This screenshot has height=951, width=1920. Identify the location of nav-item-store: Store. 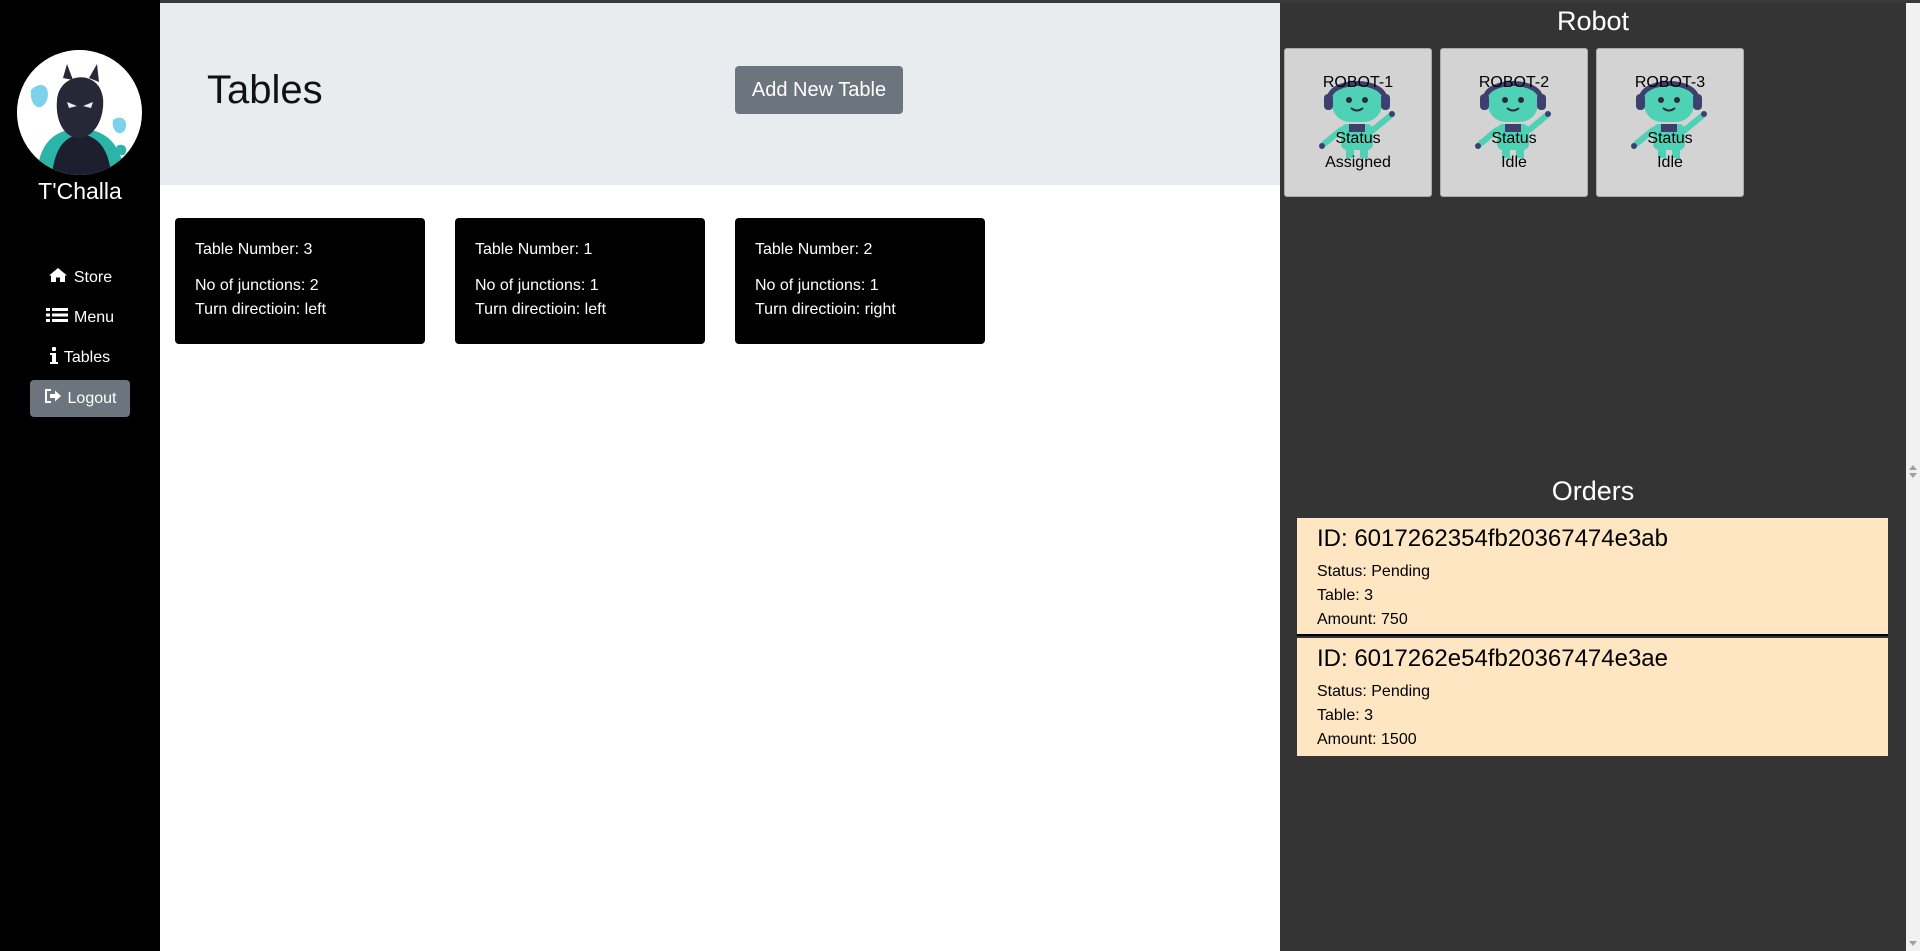
(80, 277).